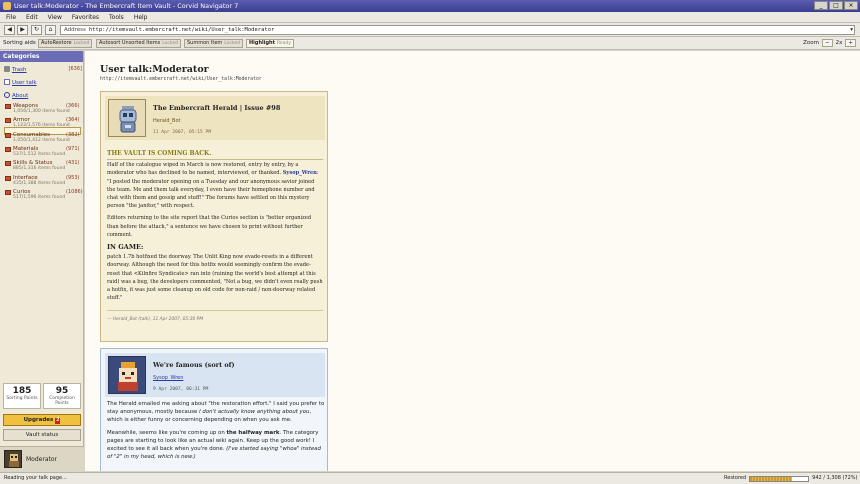 Image resolution: width=860 pixels, height=484 pixels. Describe the element at coordinates (811, 43) in the screenshot. I see `zoom-label: Zoom` at that location.